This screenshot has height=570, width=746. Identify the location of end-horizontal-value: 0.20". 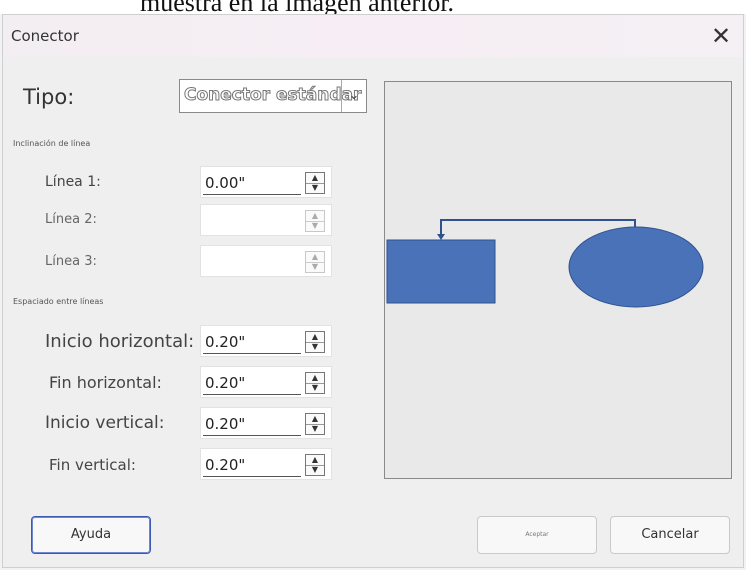
(225, 383).